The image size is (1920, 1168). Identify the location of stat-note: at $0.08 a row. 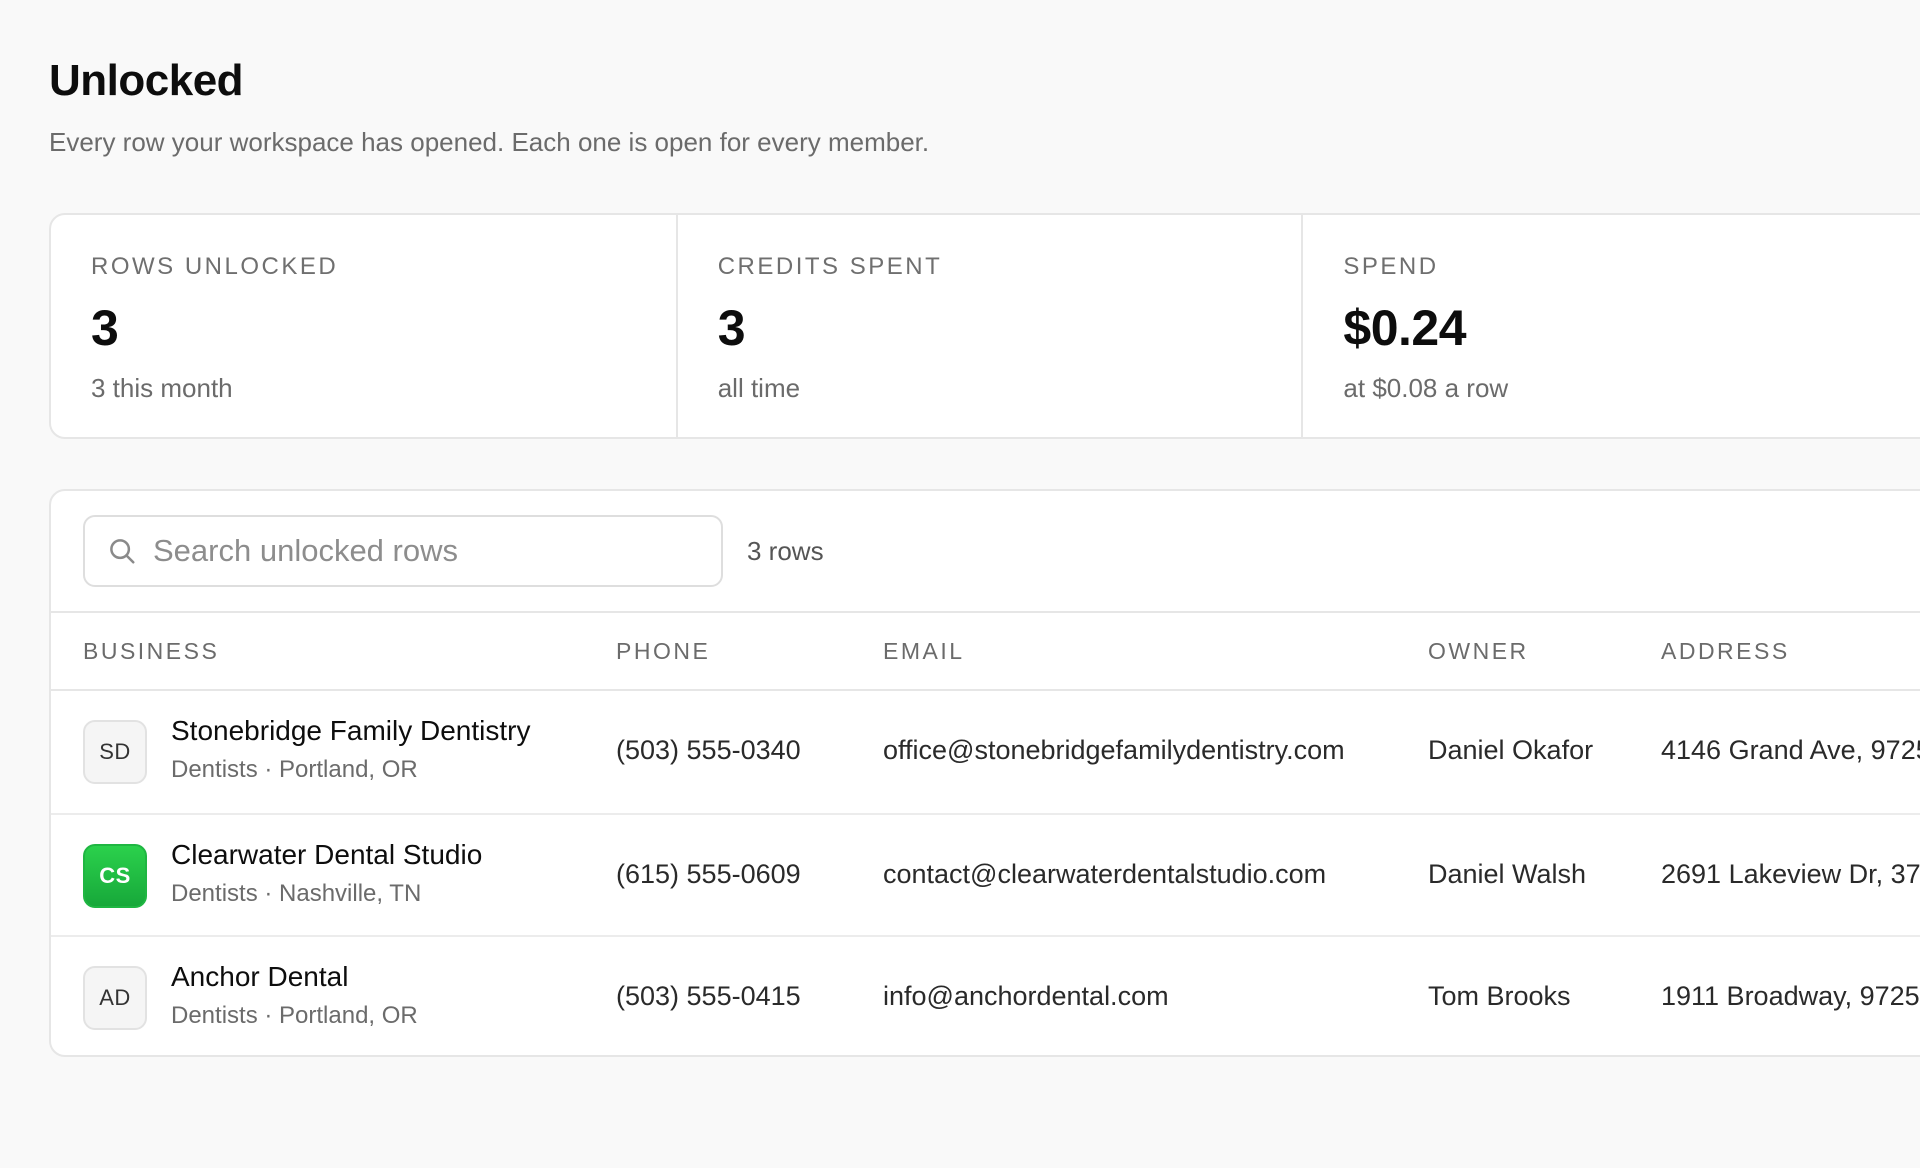
(1426, 388).